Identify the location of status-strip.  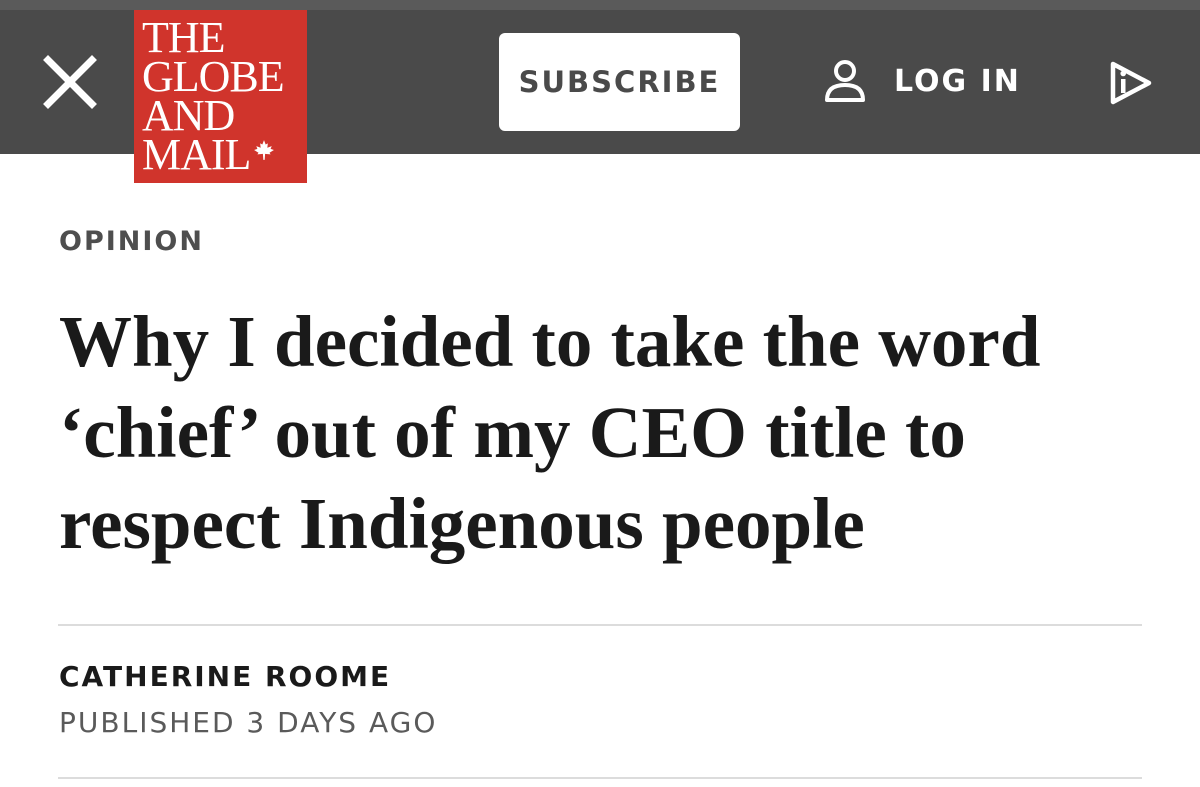
(600, 5).